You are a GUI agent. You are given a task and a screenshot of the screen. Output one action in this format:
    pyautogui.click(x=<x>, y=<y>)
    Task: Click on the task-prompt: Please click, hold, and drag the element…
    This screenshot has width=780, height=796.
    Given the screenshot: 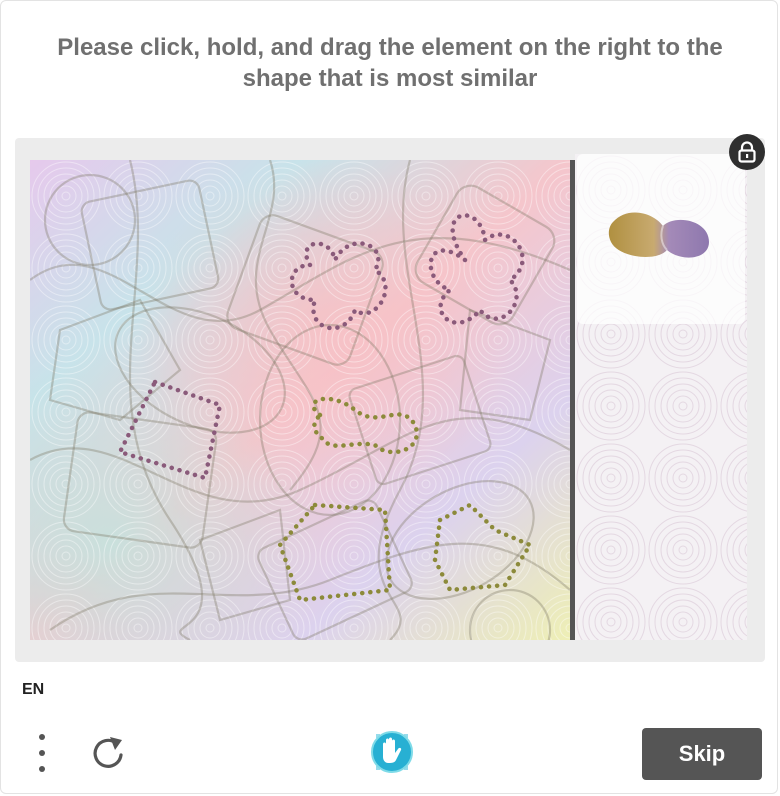 What is the action you would take?
    pyautogui.click(x=390, y=63)
    